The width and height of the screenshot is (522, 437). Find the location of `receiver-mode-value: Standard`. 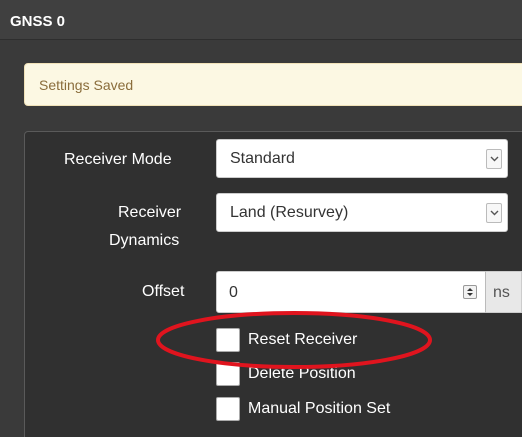

receiver-mode-value: Standard is located at coordinates (262, 158).